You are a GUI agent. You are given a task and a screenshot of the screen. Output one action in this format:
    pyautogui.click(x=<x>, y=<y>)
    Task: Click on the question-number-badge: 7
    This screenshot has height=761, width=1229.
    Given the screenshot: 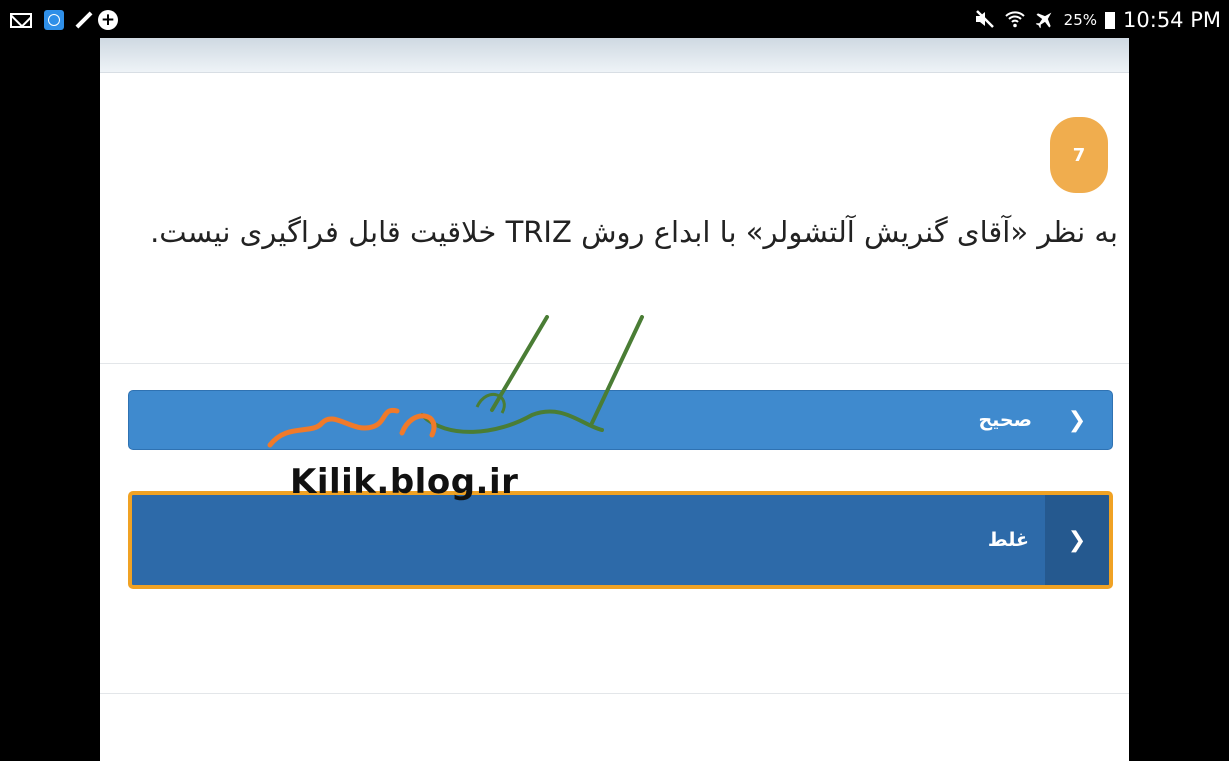 What is the action you would take?
    pyautogui.click(x=1079, y=155)
    